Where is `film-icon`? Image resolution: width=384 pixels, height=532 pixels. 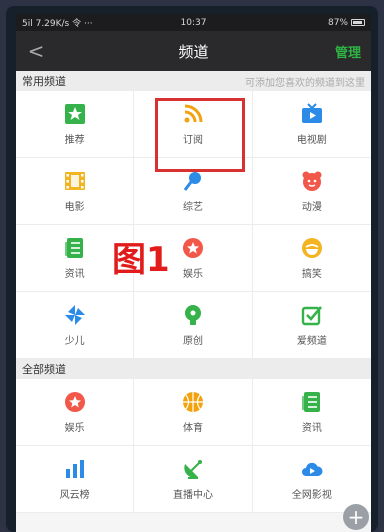 film-icon is located at coordinates (75, 181).